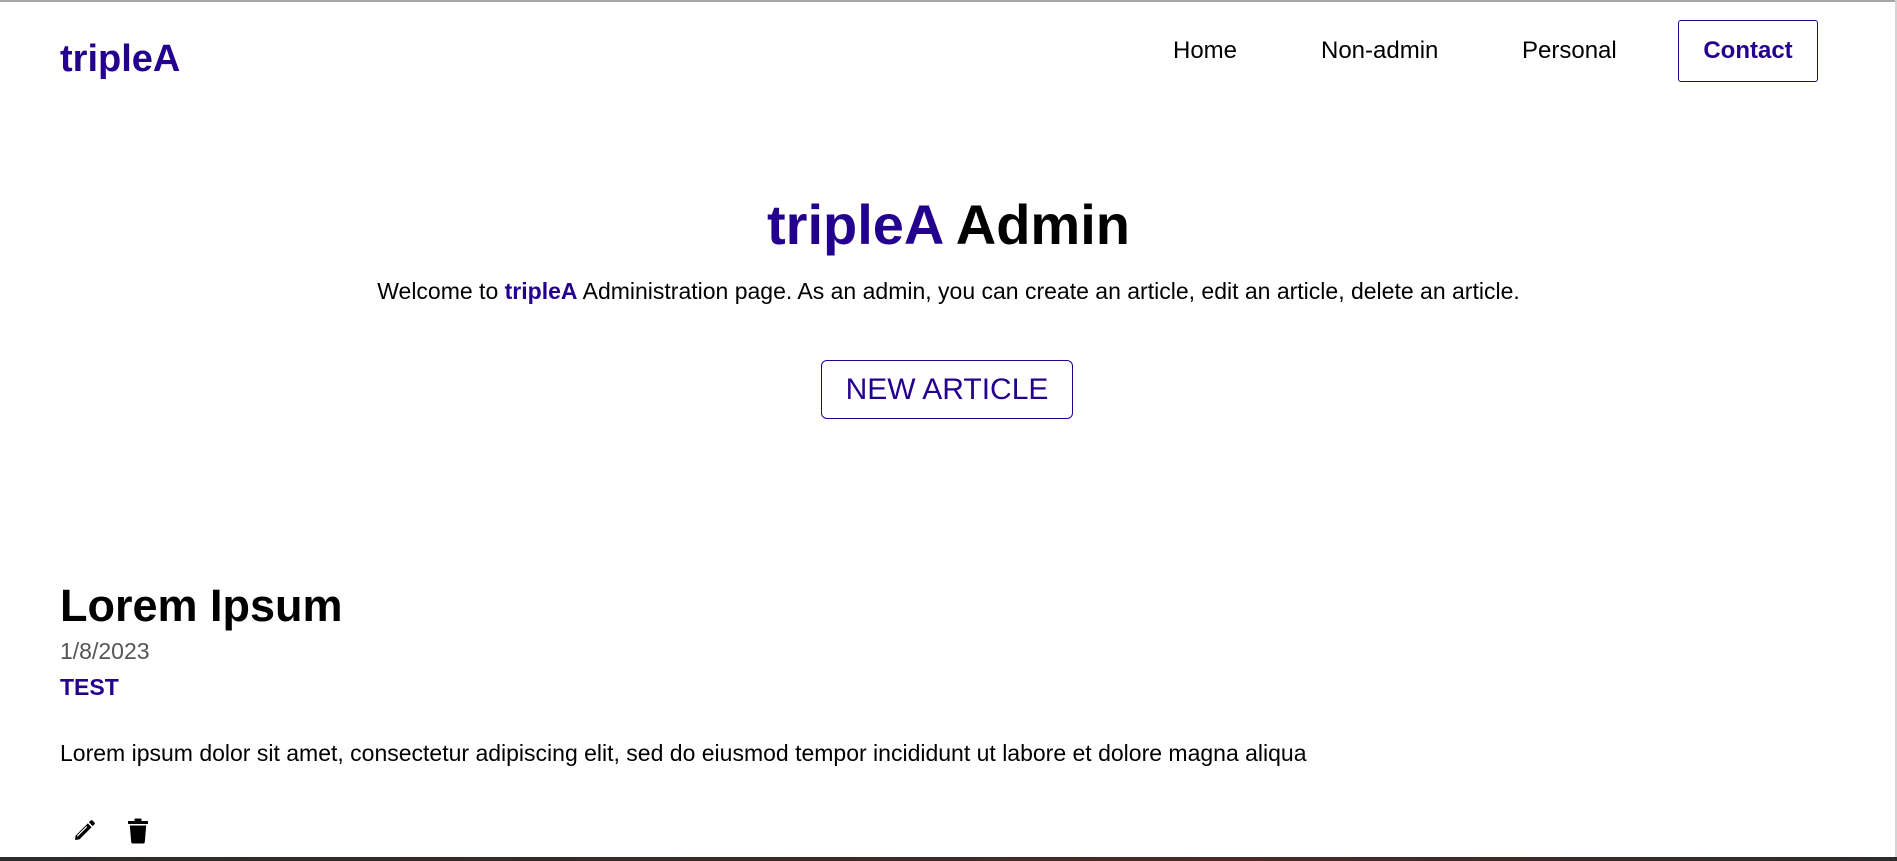  I want to click on contact-button: Contact, so click(1748, 51).